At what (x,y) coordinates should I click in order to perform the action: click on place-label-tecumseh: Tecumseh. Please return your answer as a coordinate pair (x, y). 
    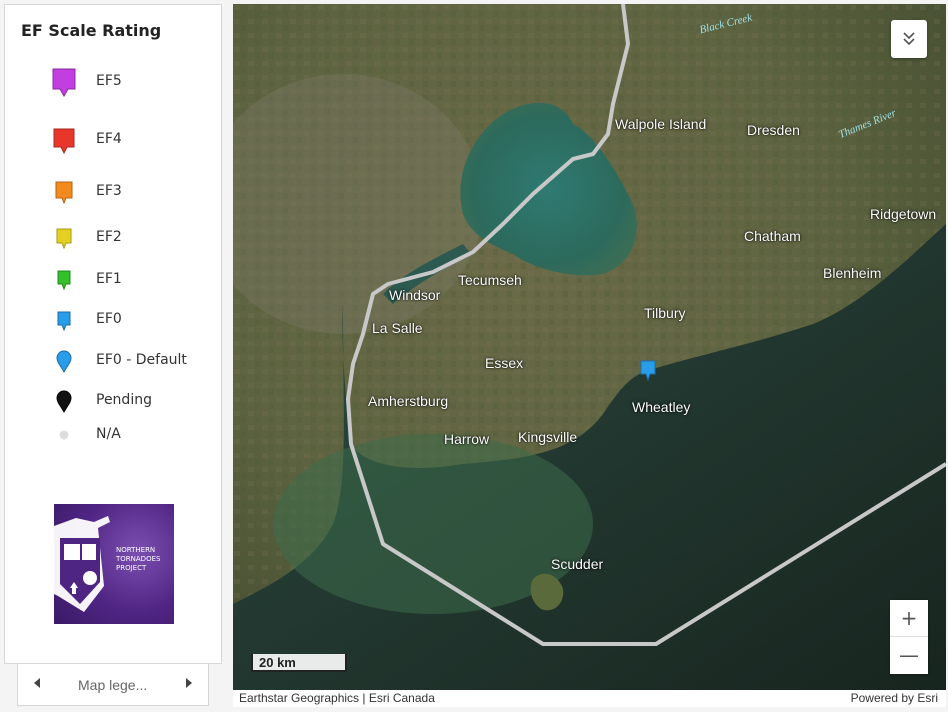
    Looking at the image, I should click on (490, 280).